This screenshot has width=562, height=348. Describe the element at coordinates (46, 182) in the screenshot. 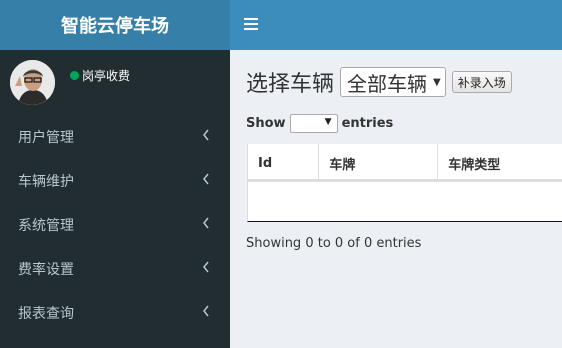

I see `sidebar-item-label: 车辆维护` at that location.